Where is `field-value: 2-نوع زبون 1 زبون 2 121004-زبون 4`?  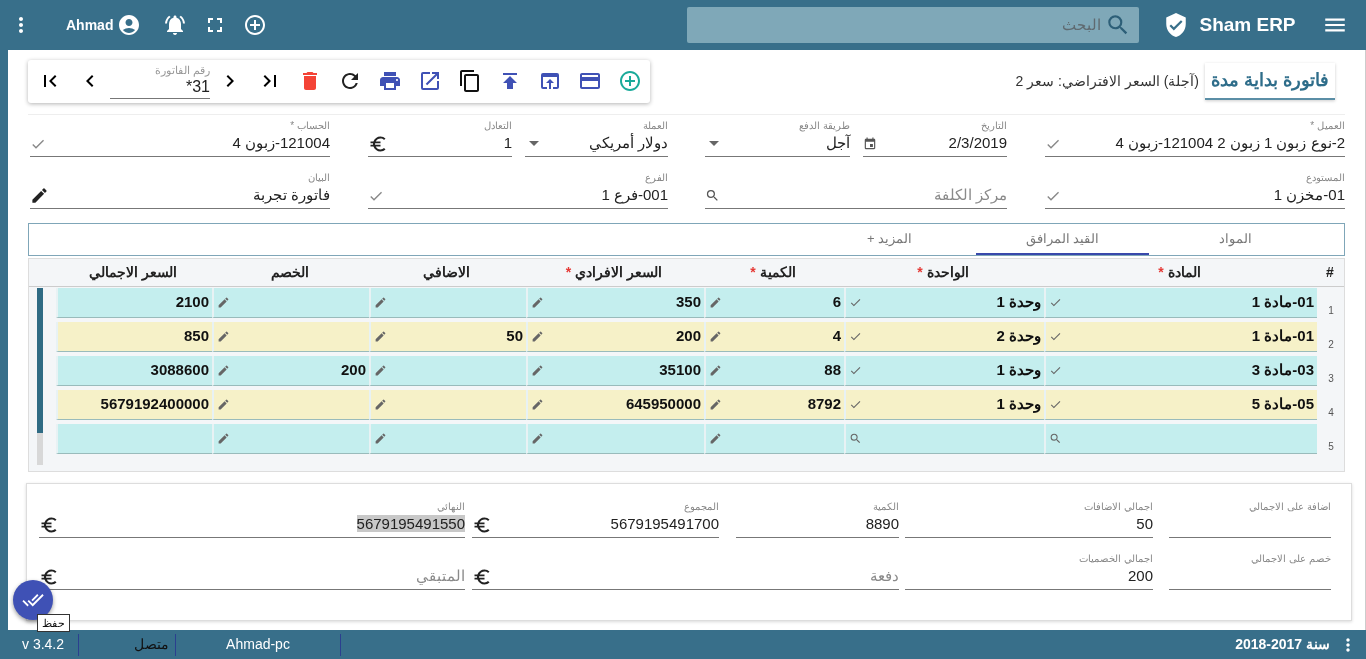
field-value: 2-نوع زبون 1 زبون 2 121004-زبون 4 is located at coordinates (1230, 143).